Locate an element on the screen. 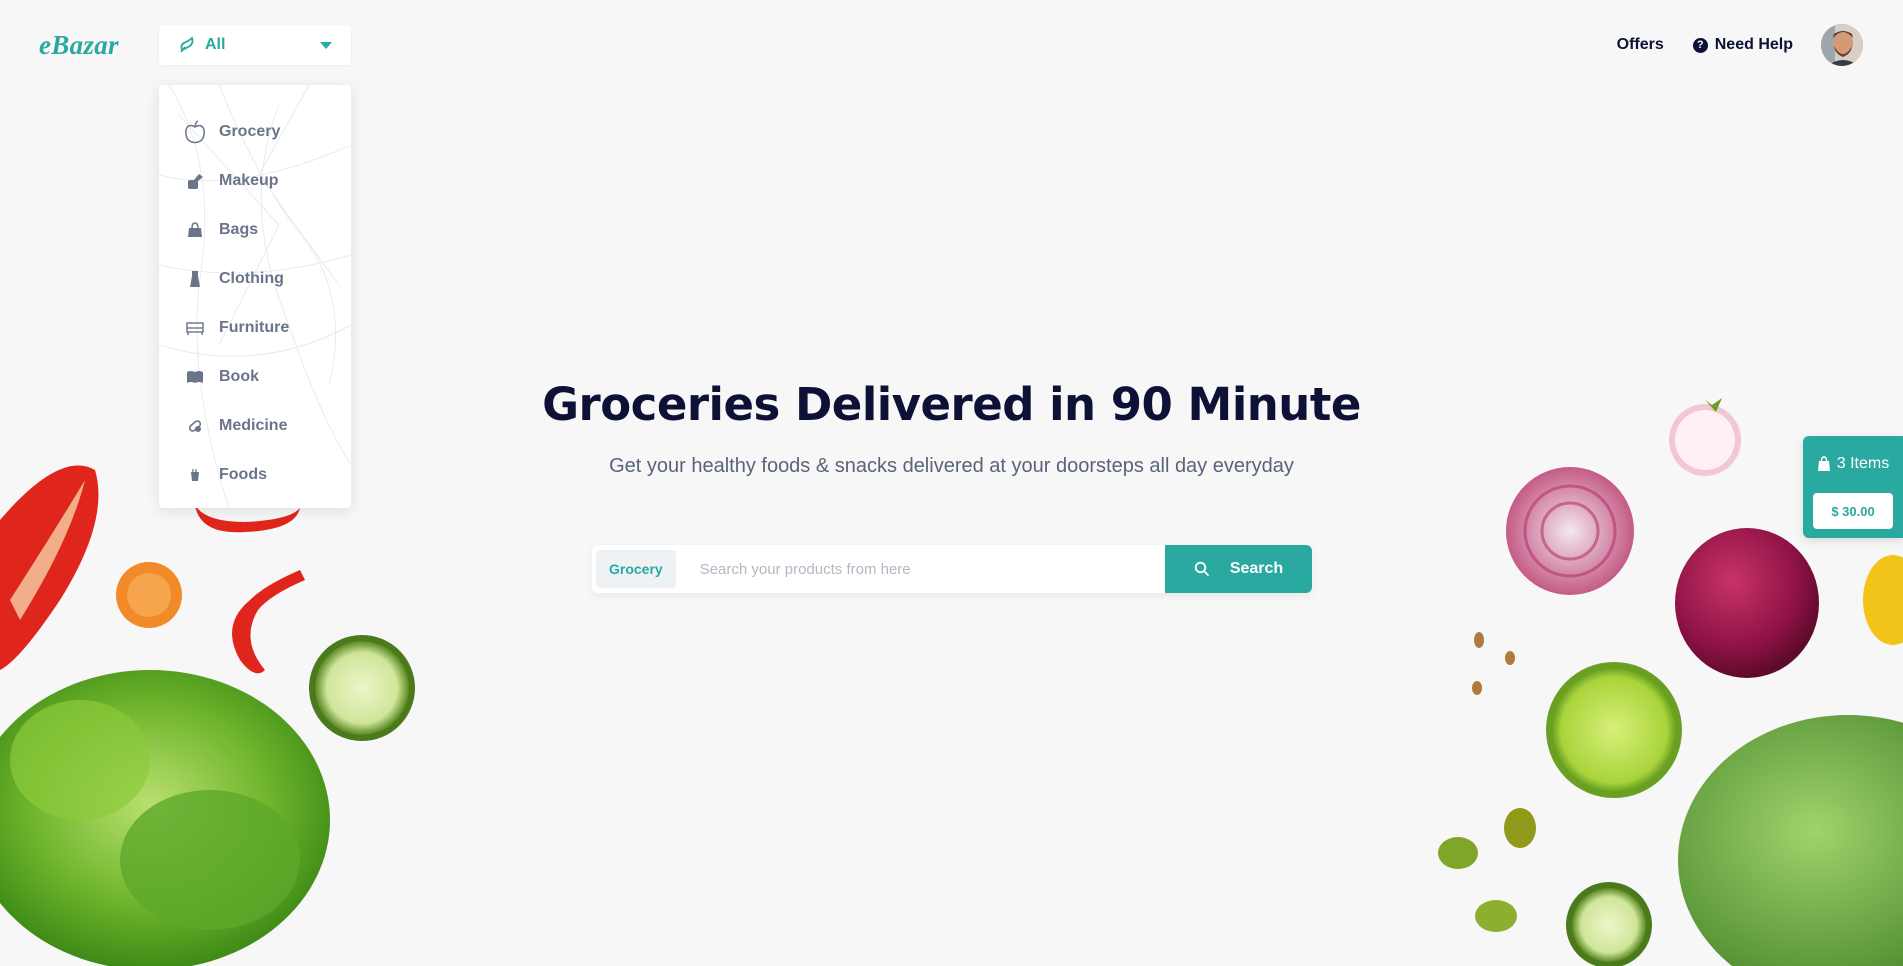 This screenshot has height=966, width=1903. shopping-bag-icon is located at coordinates (1824, 464).